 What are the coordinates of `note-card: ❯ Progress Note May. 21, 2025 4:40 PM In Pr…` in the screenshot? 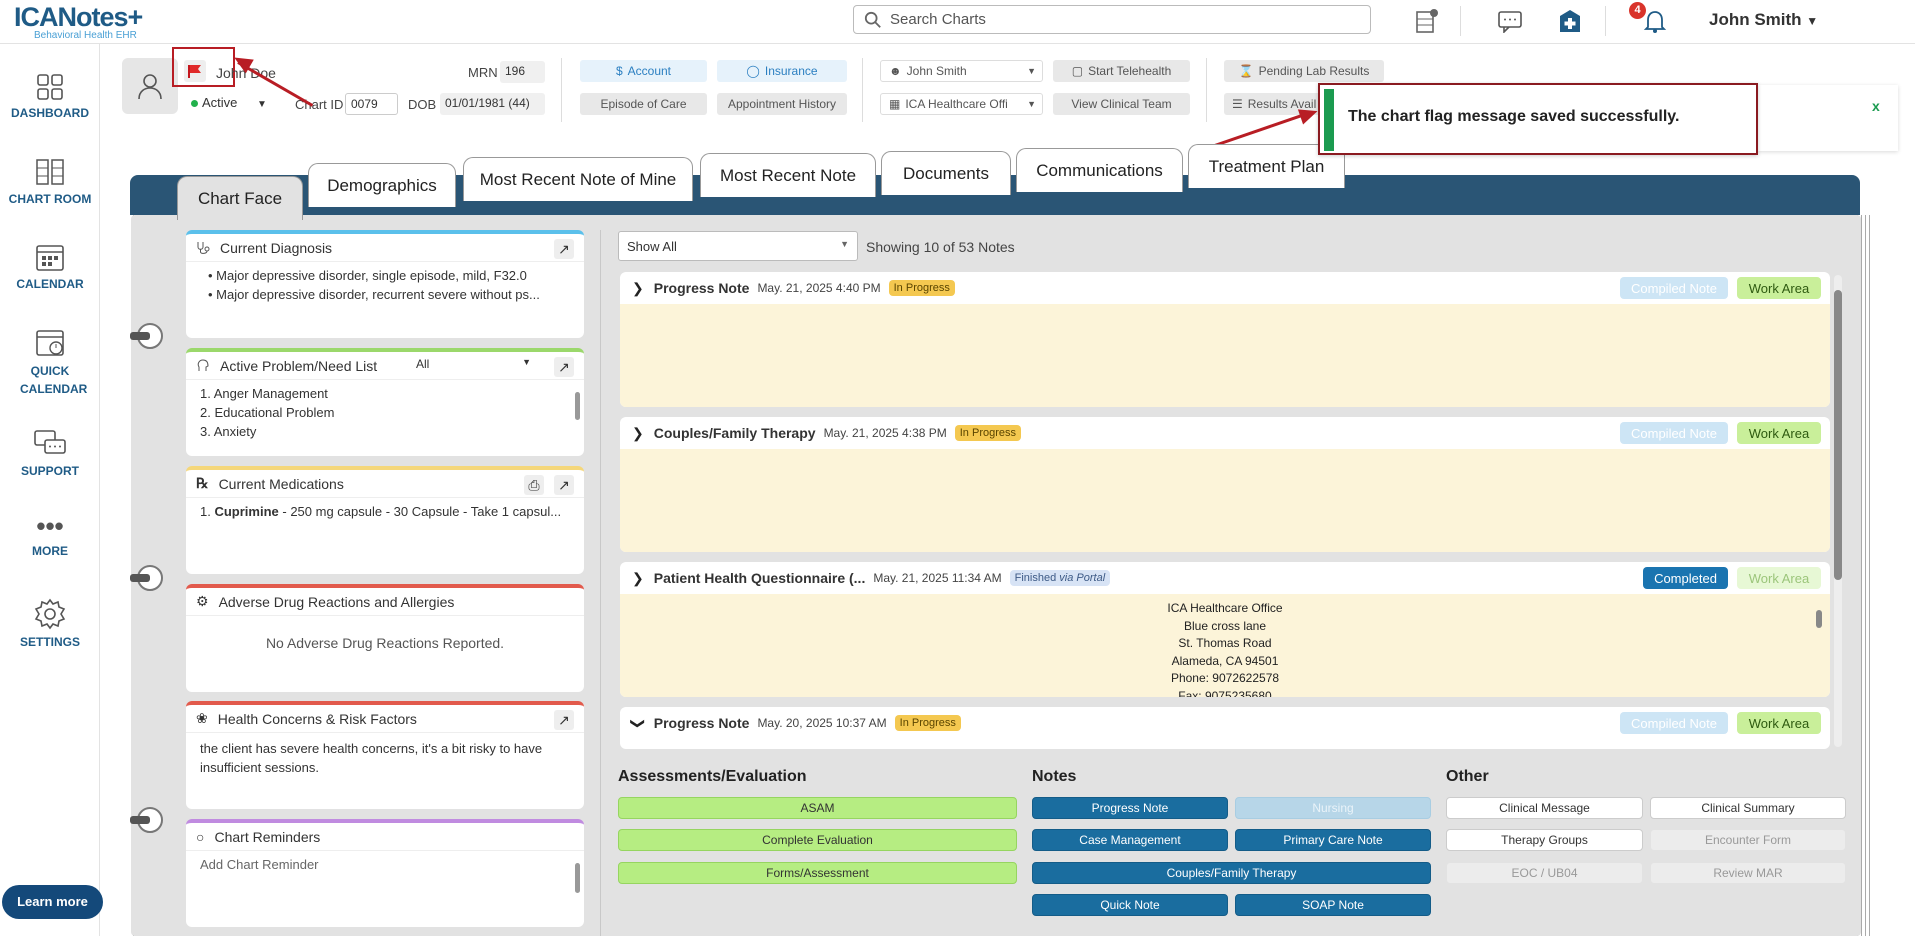 It's located at (1225, 339).